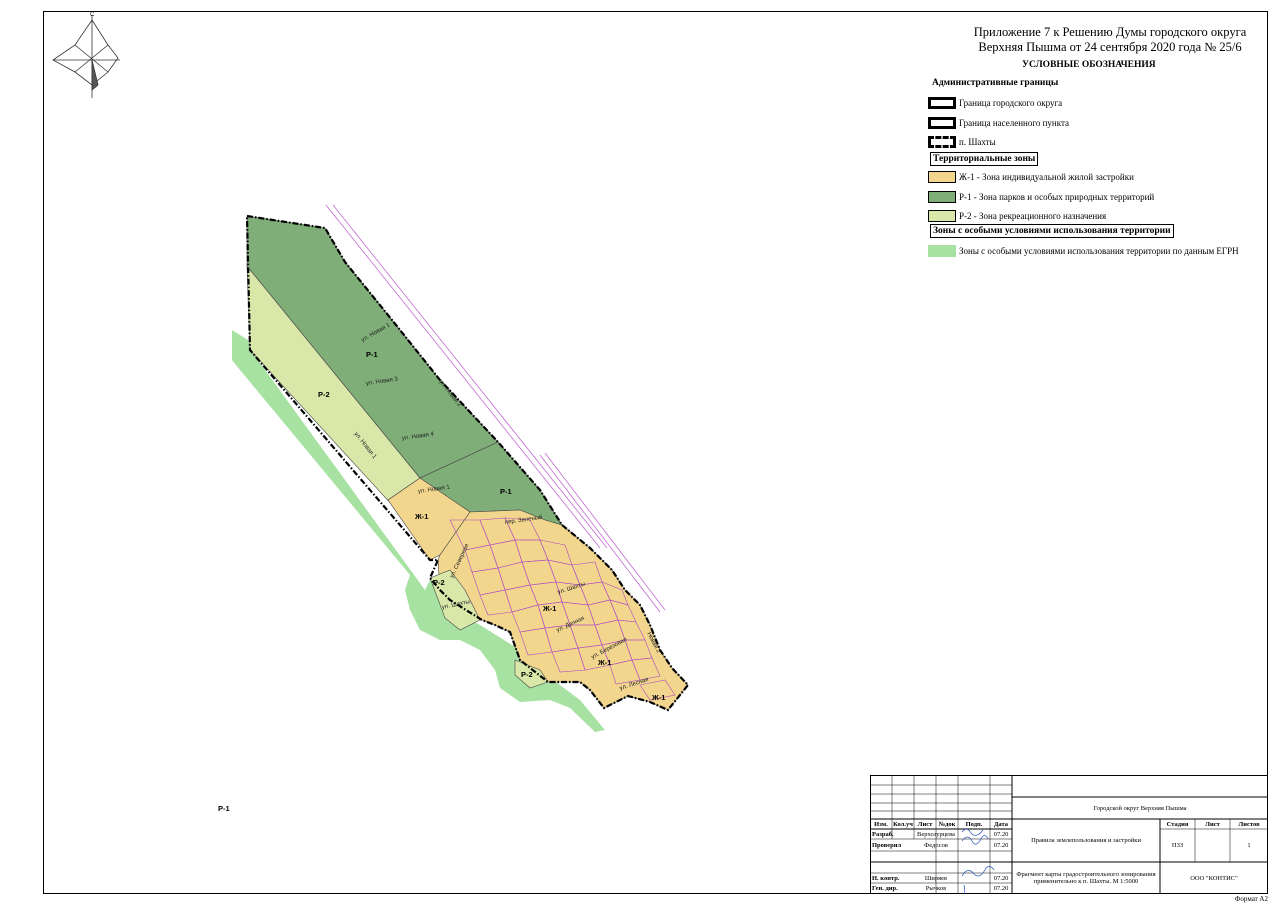 The width and height of the screenshot is (1280, 905). Describe the element at coordinates (659, 697) in the screenshot. I see `label-zh1-tip: Ж-1` at that location.